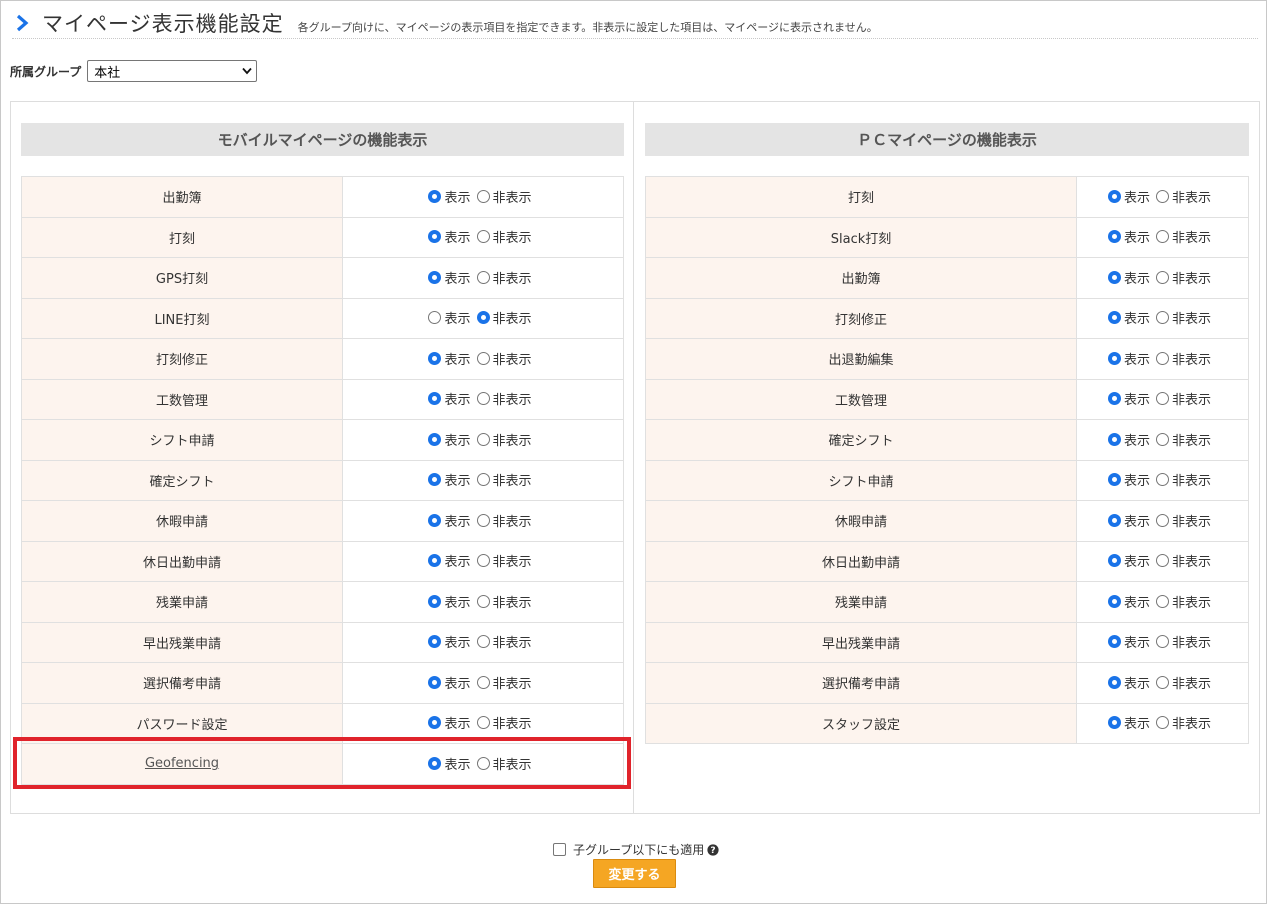  Describe the element at coordinates (559, 849) in the screenshot. I see `apply-child-checkbox` at that location.